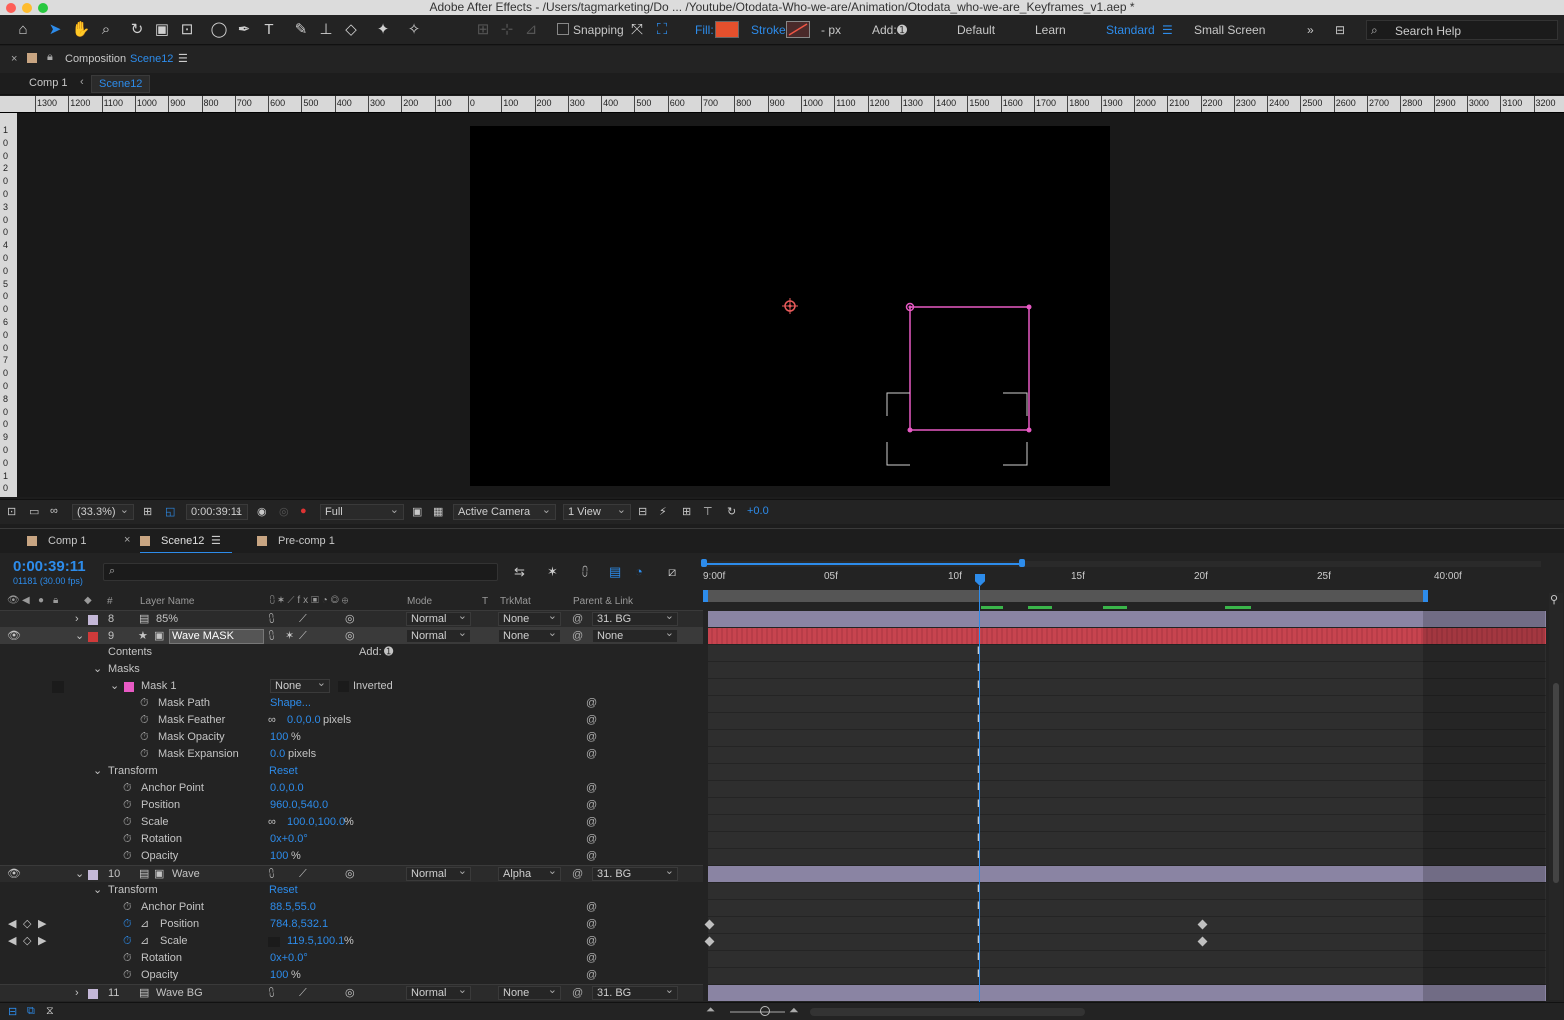  What do you see at coordinates (1310, 30) in the screenshot?
I see `more-workspaces-icon: »` at bounding box center [1310, 30].